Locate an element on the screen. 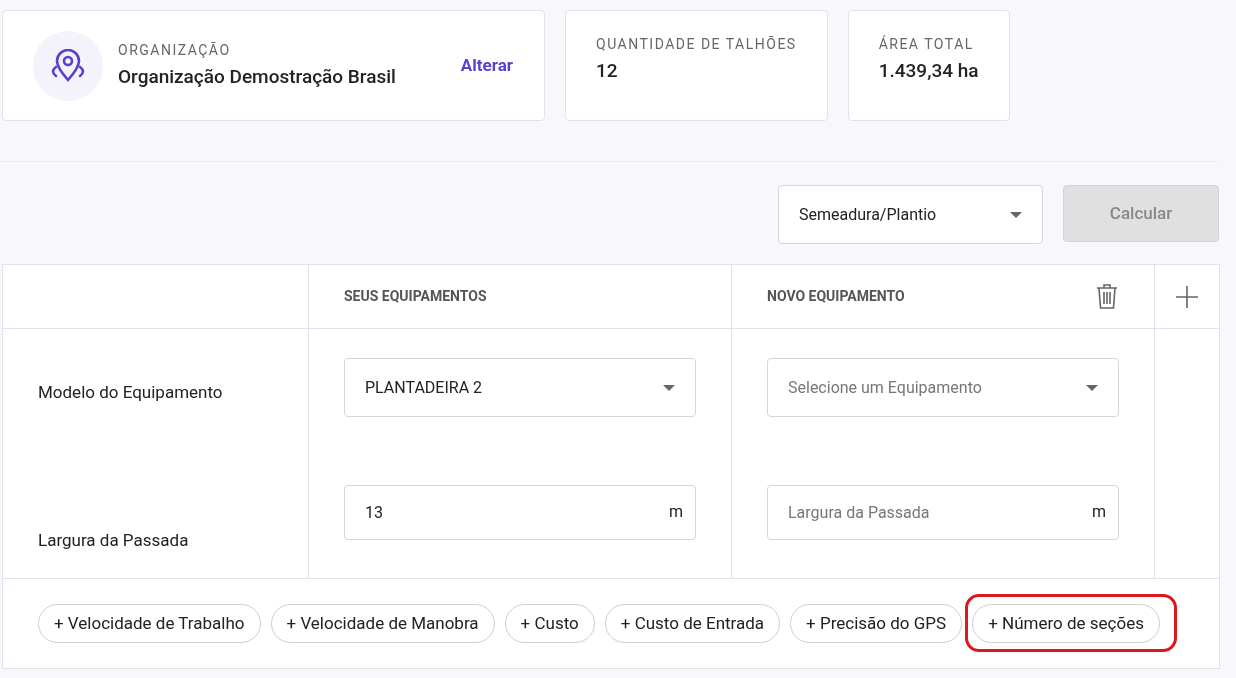  trash-icon is located at coordinates (1107, 296).